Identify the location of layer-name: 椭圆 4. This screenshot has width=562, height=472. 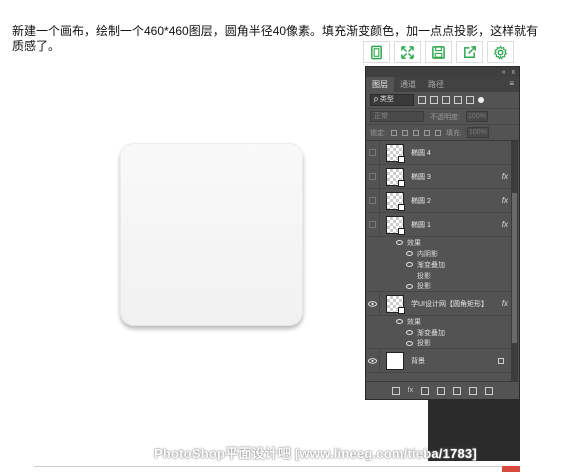
(421, 153).